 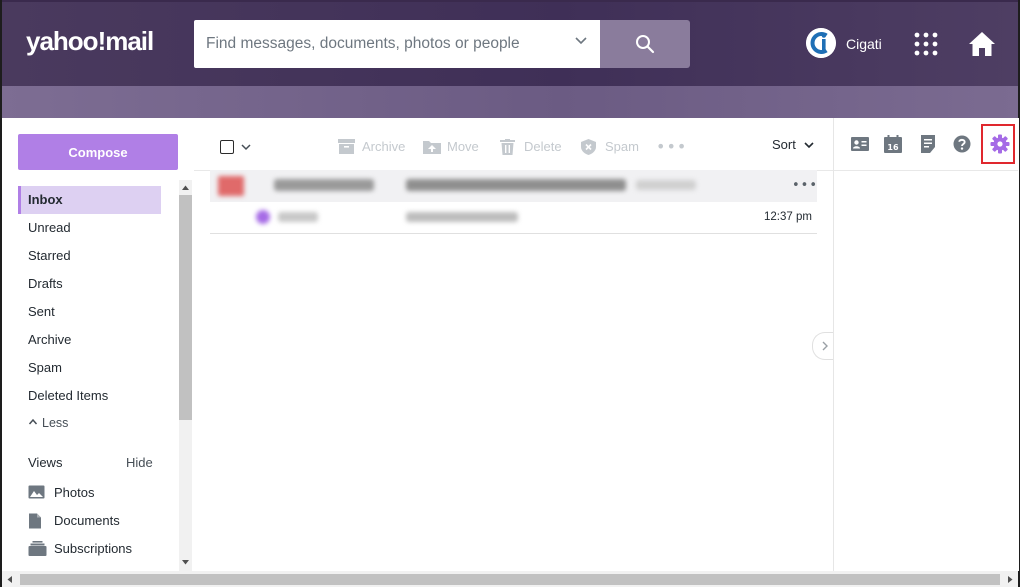 What do you see at coordinates (89, 312) in the screenshot?
I see `sidebar-item-sent: Sent` at bounding box center [89, 312].